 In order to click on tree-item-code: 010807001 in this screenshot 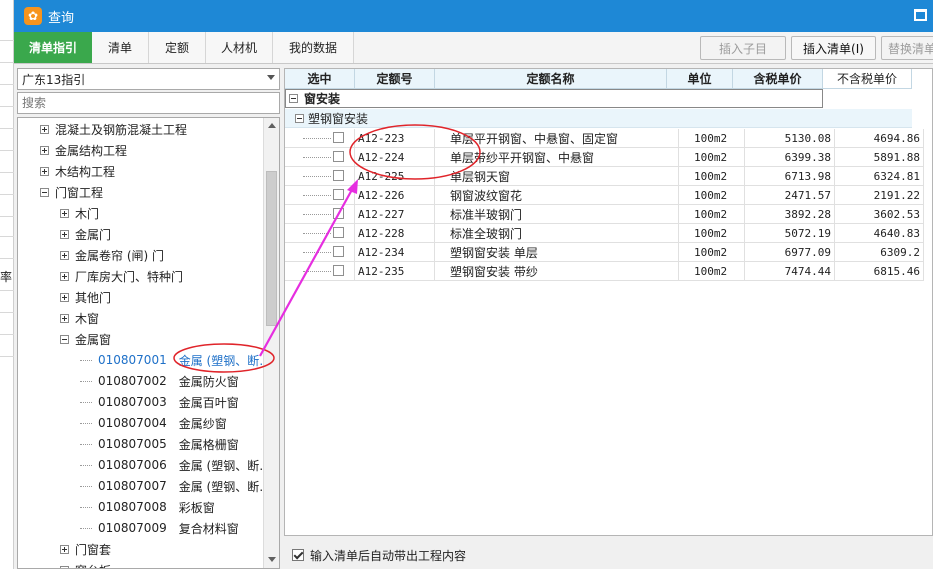, I will do `click(132, 360)`.